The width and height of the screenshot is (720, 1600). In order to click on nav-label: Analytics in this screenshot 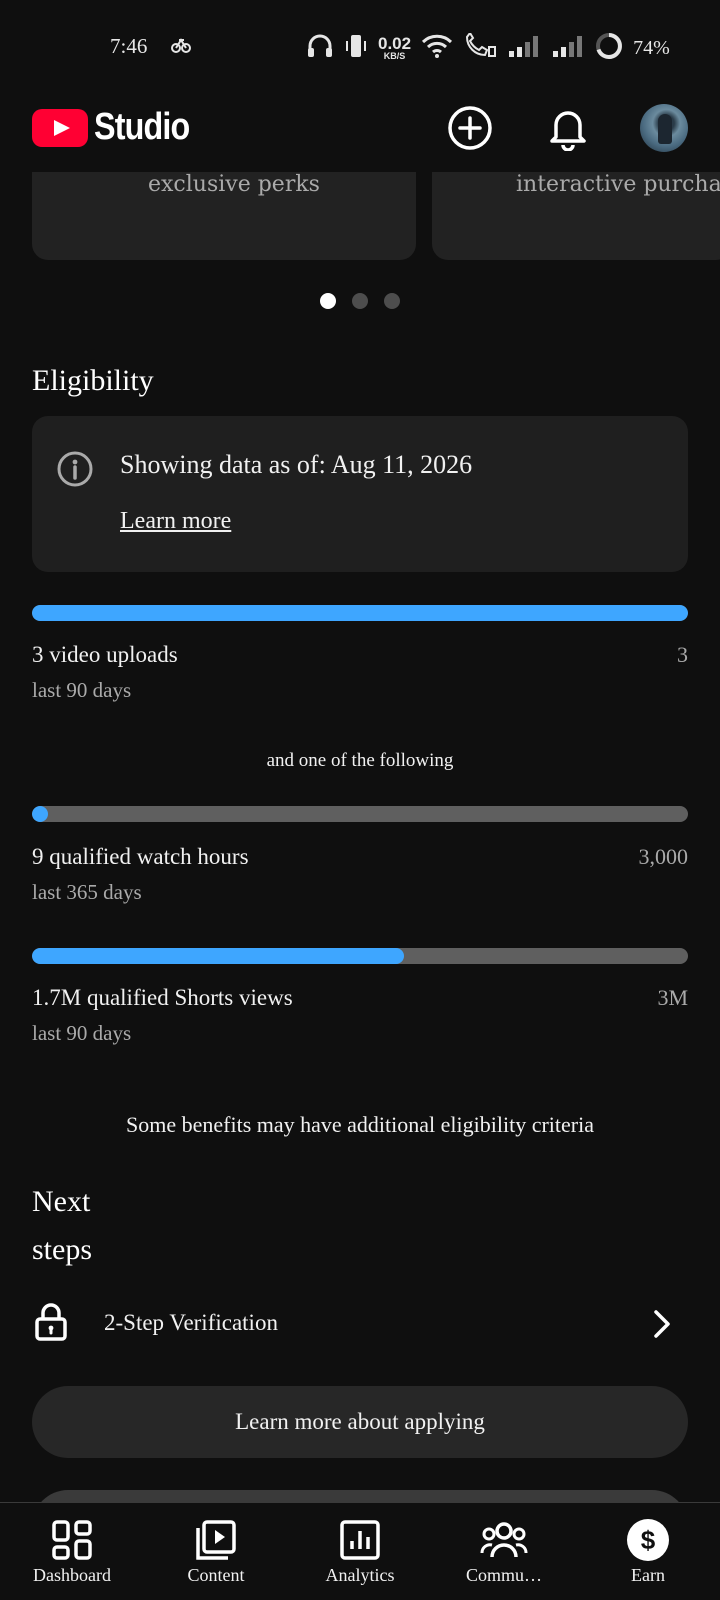, I will do `click(360, 1575)`.